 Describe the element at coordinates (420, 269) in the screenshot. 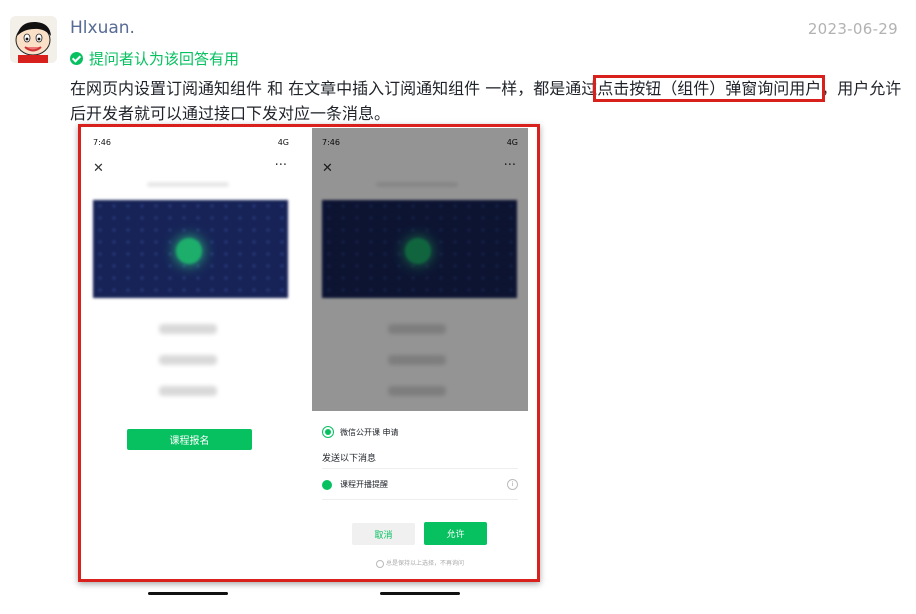

I see `dim-overlay` at that location.